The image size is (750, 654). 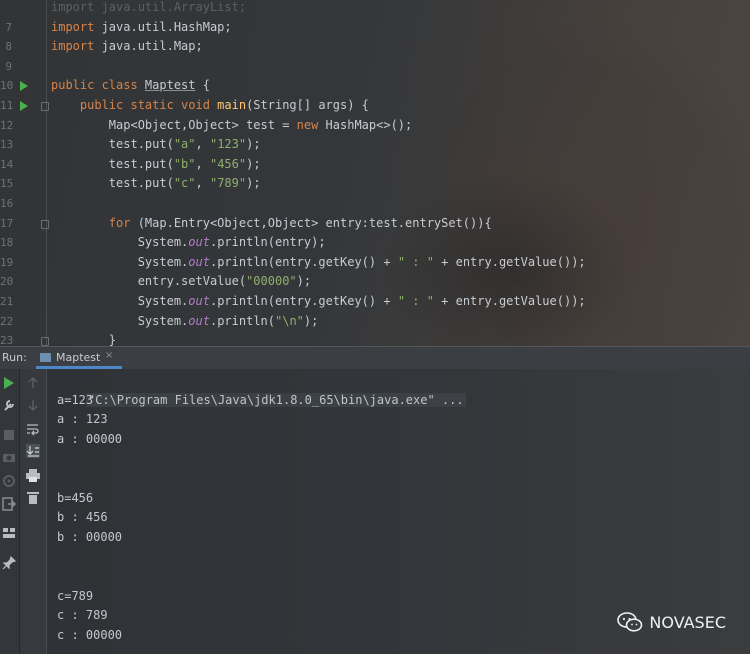 What do you see at coordinates (7, 282) in the screenshot?
I see `line-number: 20` at bounding box center [7, 282].